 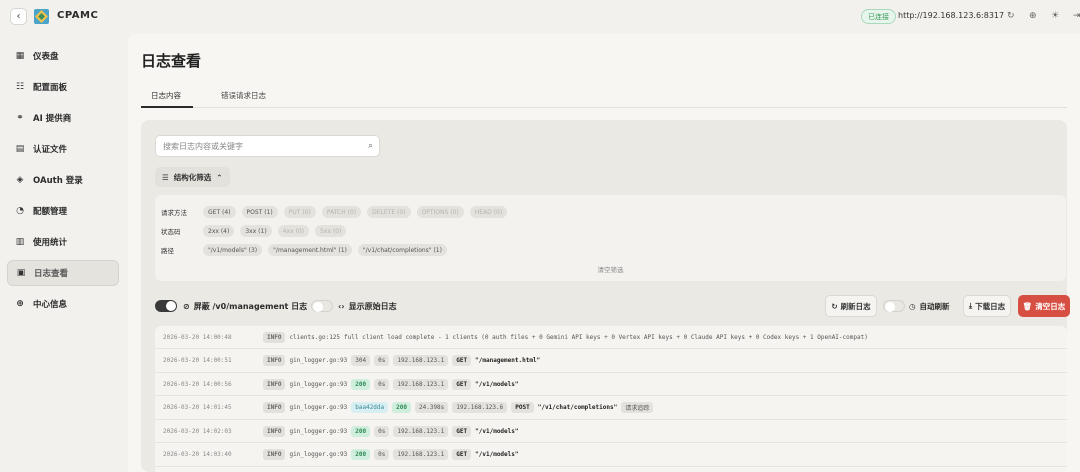 What do you see at coordinates (21, 273) in the screenshot?
I see `log-icon: ▣` at bounding box center [21, 273].